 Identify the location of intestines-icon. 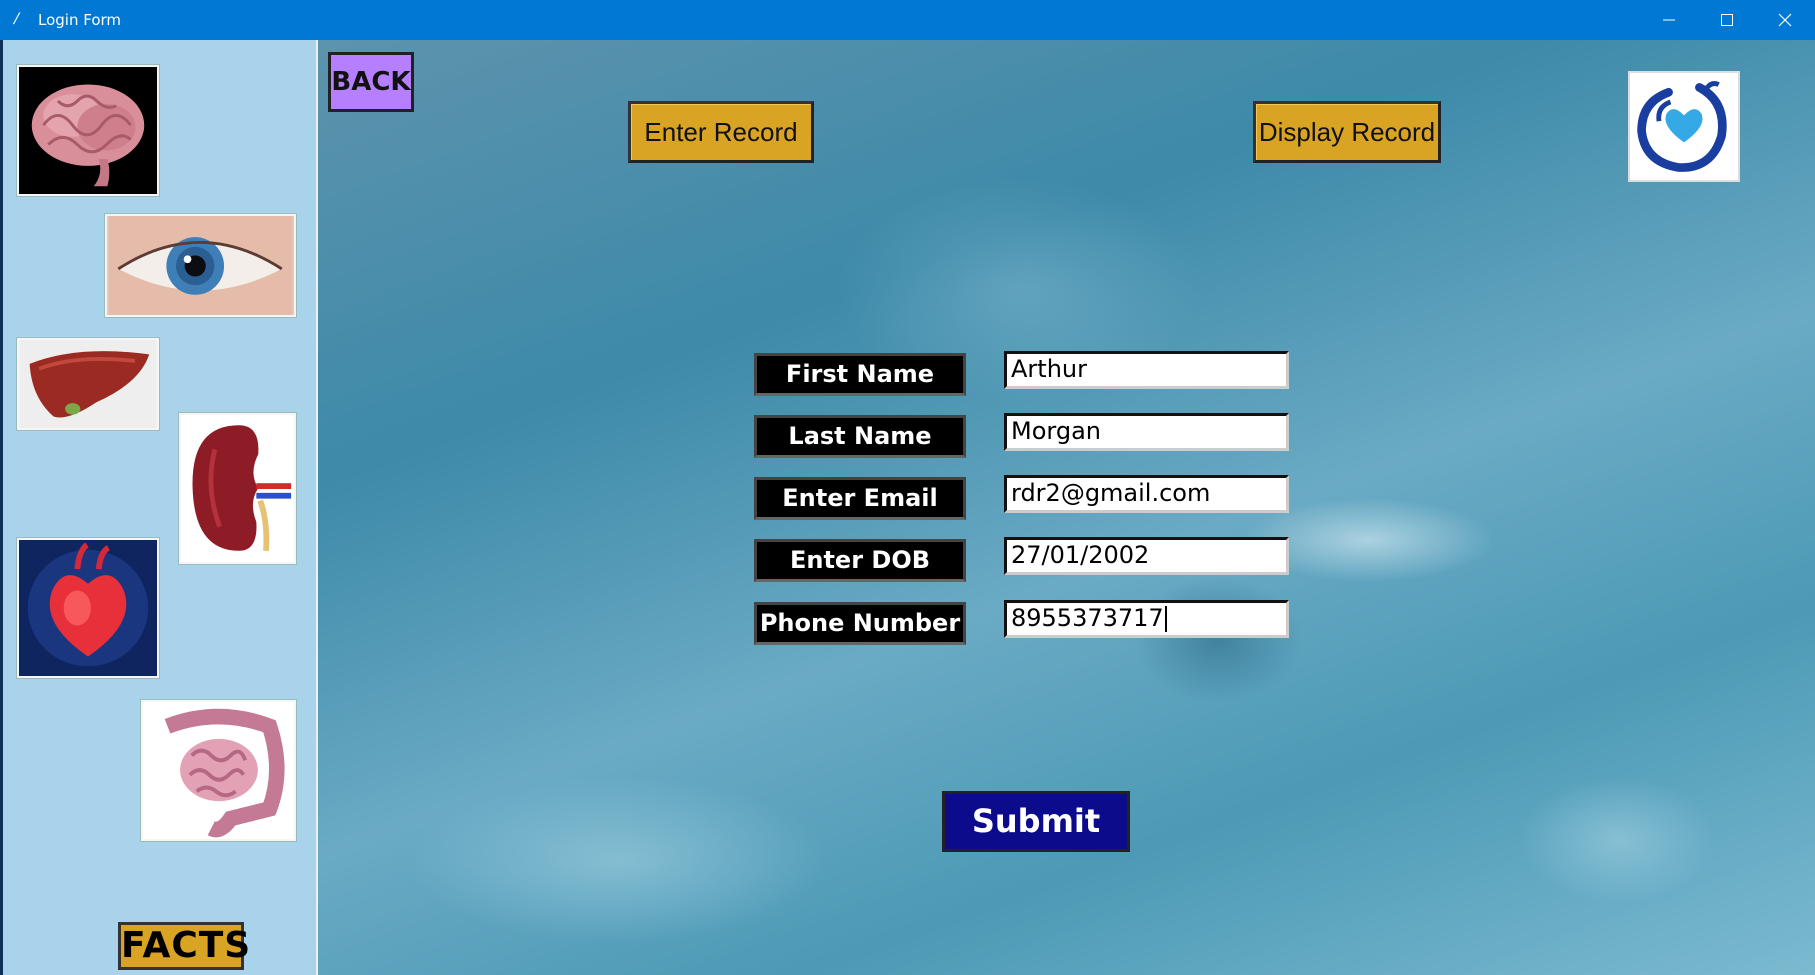
(218, 770).